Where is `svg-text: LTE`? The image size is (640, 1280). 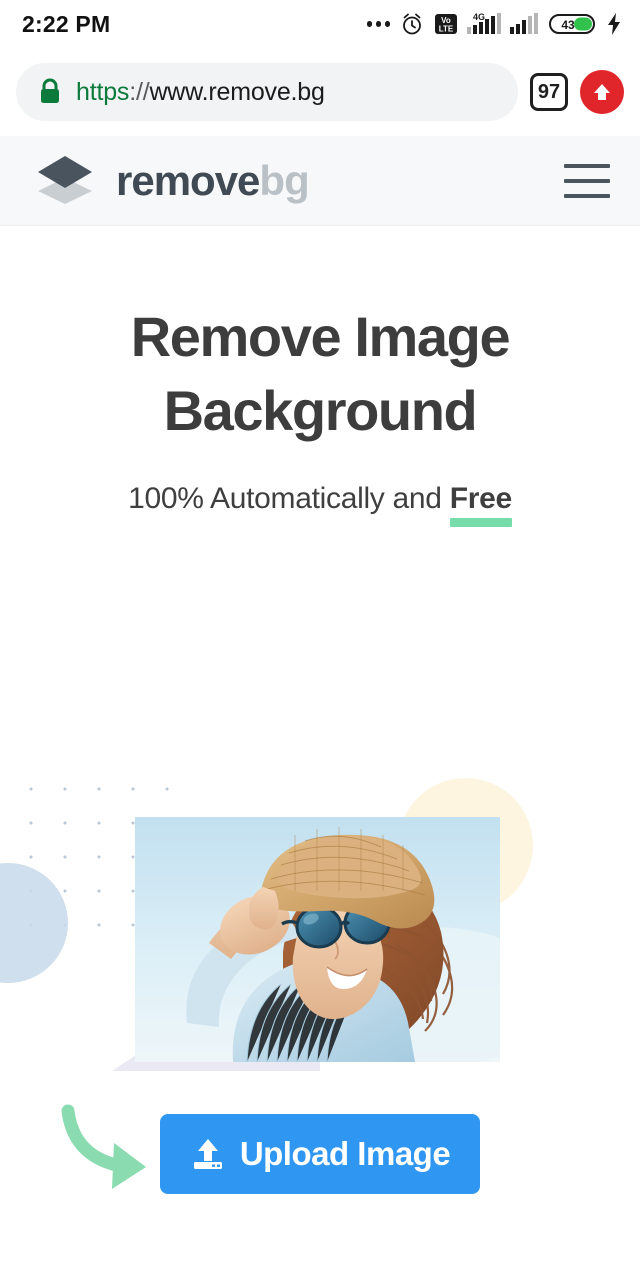 svg-text: LTE is located at coordinates (446, 29).